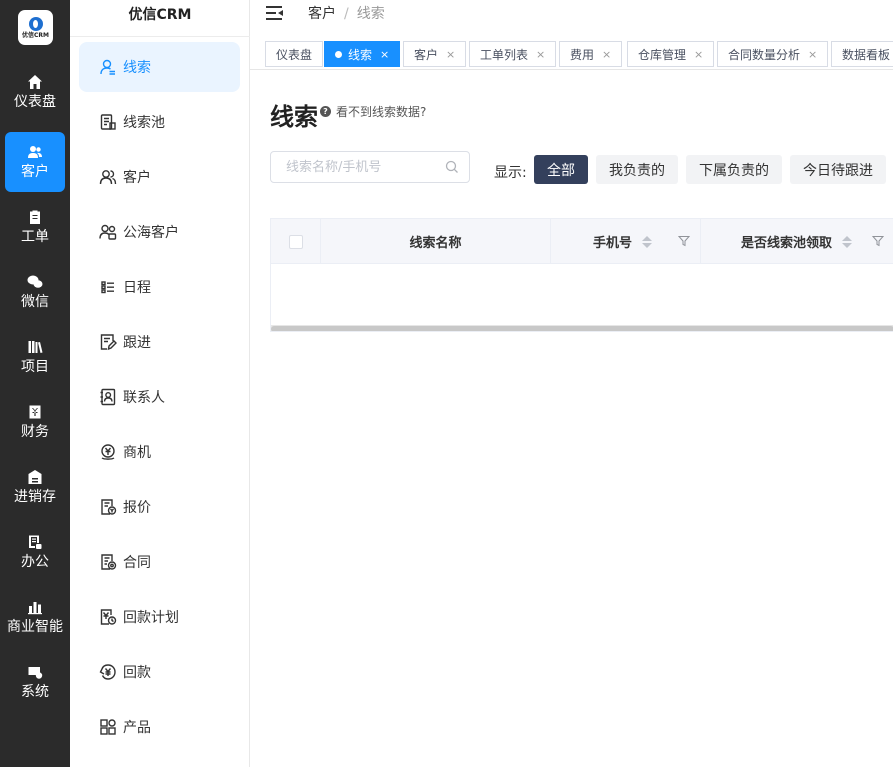  Describe the element at coordinates (35, 227) in the screenshot. I see `rail-item-tickets: 工单` at that location.